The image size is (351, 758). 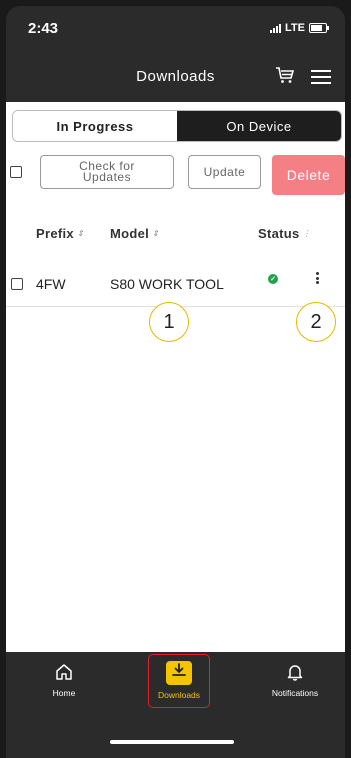 I want to click on action-toolbar: Check for Updates Update Delete, so click(x=175, y=174).